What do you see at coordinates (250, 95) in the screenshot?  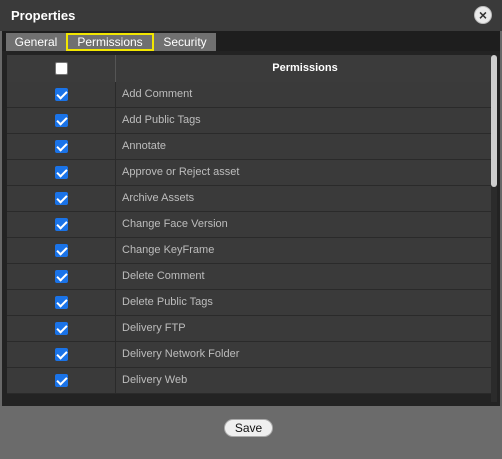 I see `table-row: Add Comment` at bounding box center [250, 95].